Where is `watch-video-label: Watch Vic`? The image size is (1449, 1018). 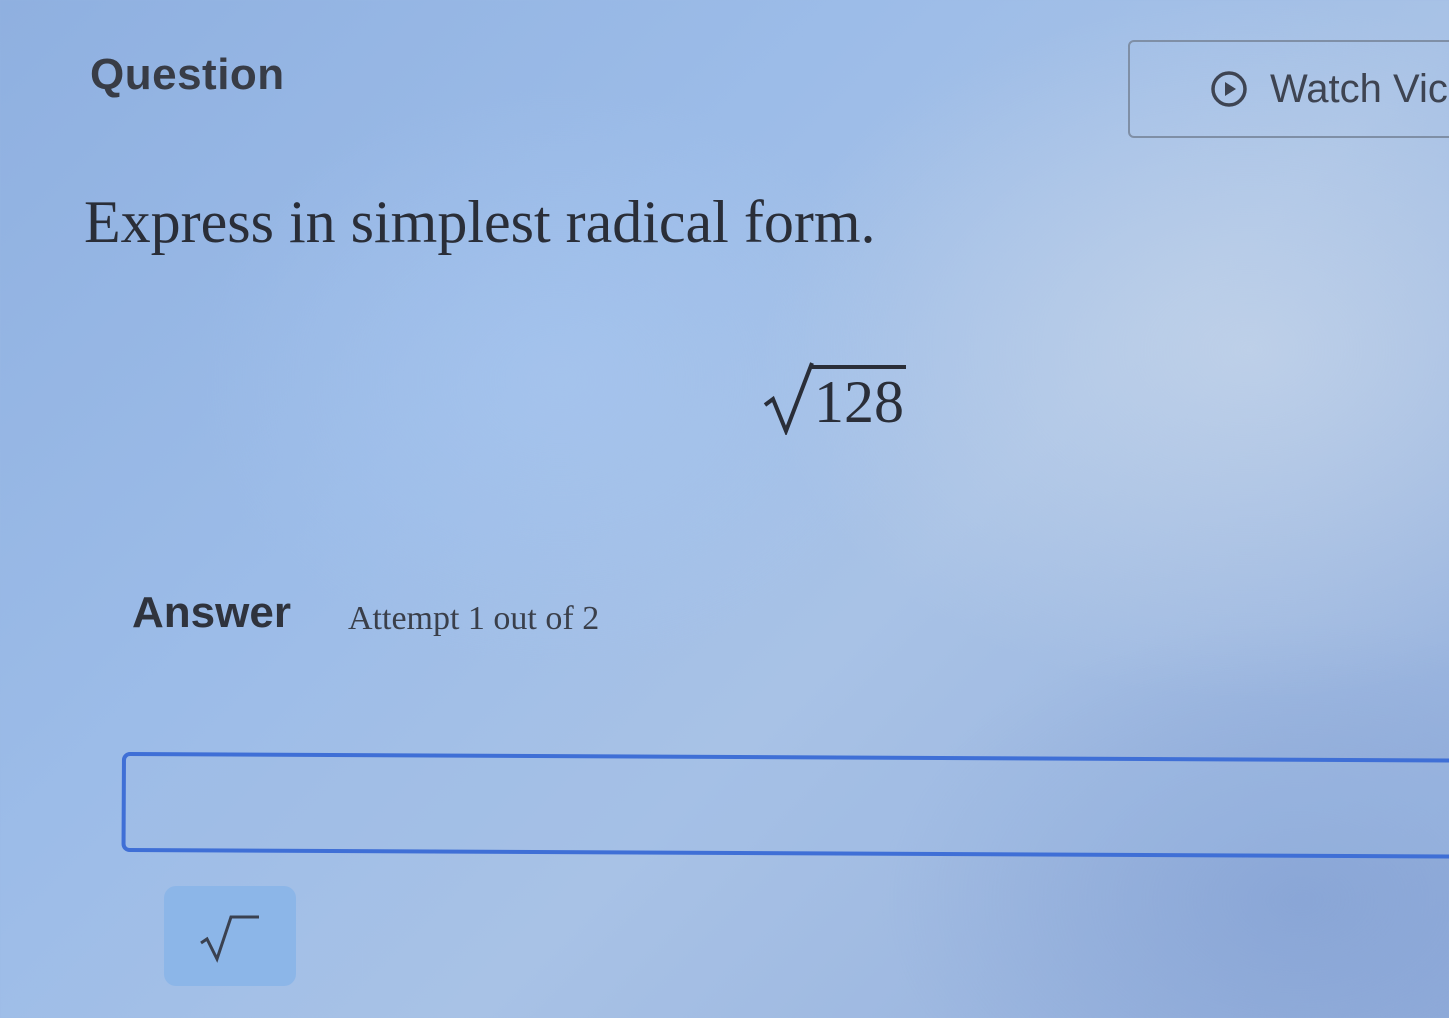
watch-video-label: Watch Vic is located at coordinates (1359, 88).